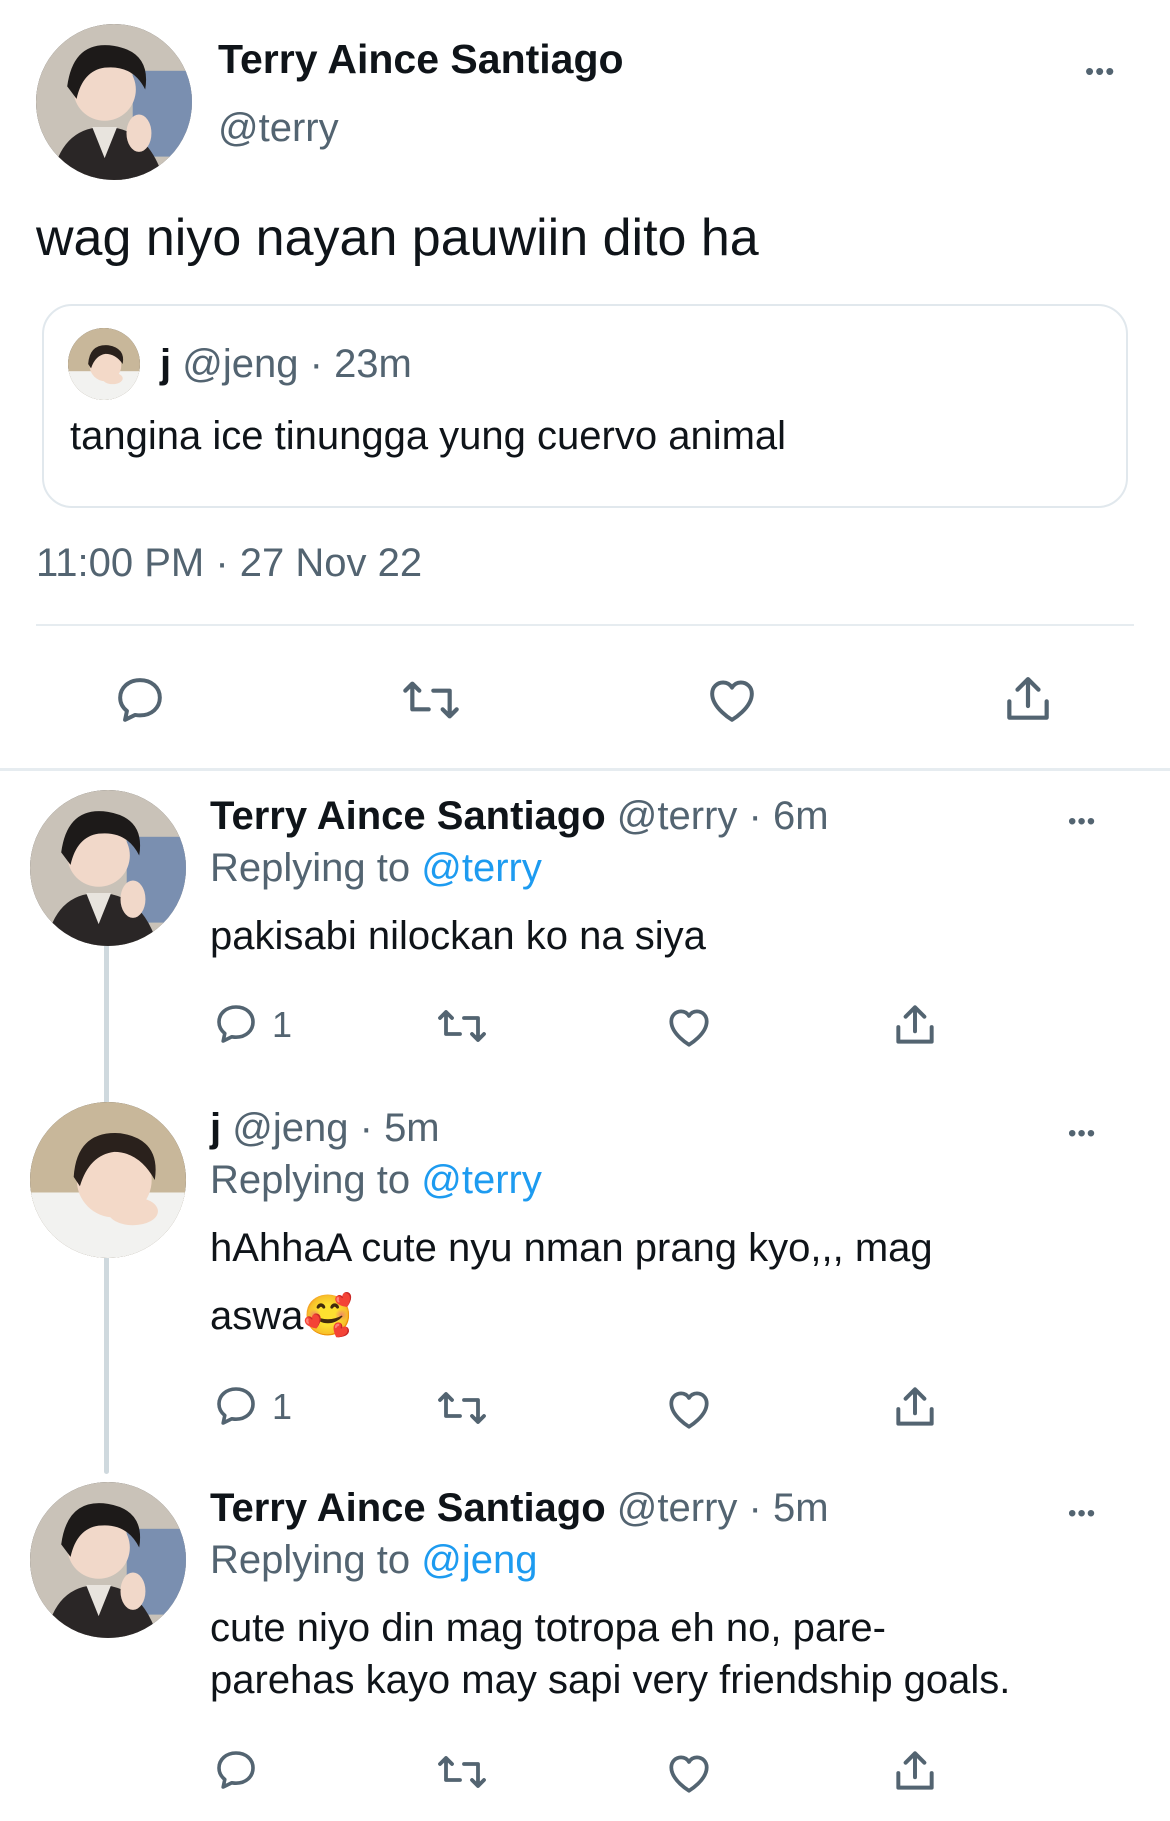 This screenshot has width=1170, height=1821. Describe the element at coordinates (290, 1128) in the screenshot. I see `reply2-handle: @jeng` at that location.